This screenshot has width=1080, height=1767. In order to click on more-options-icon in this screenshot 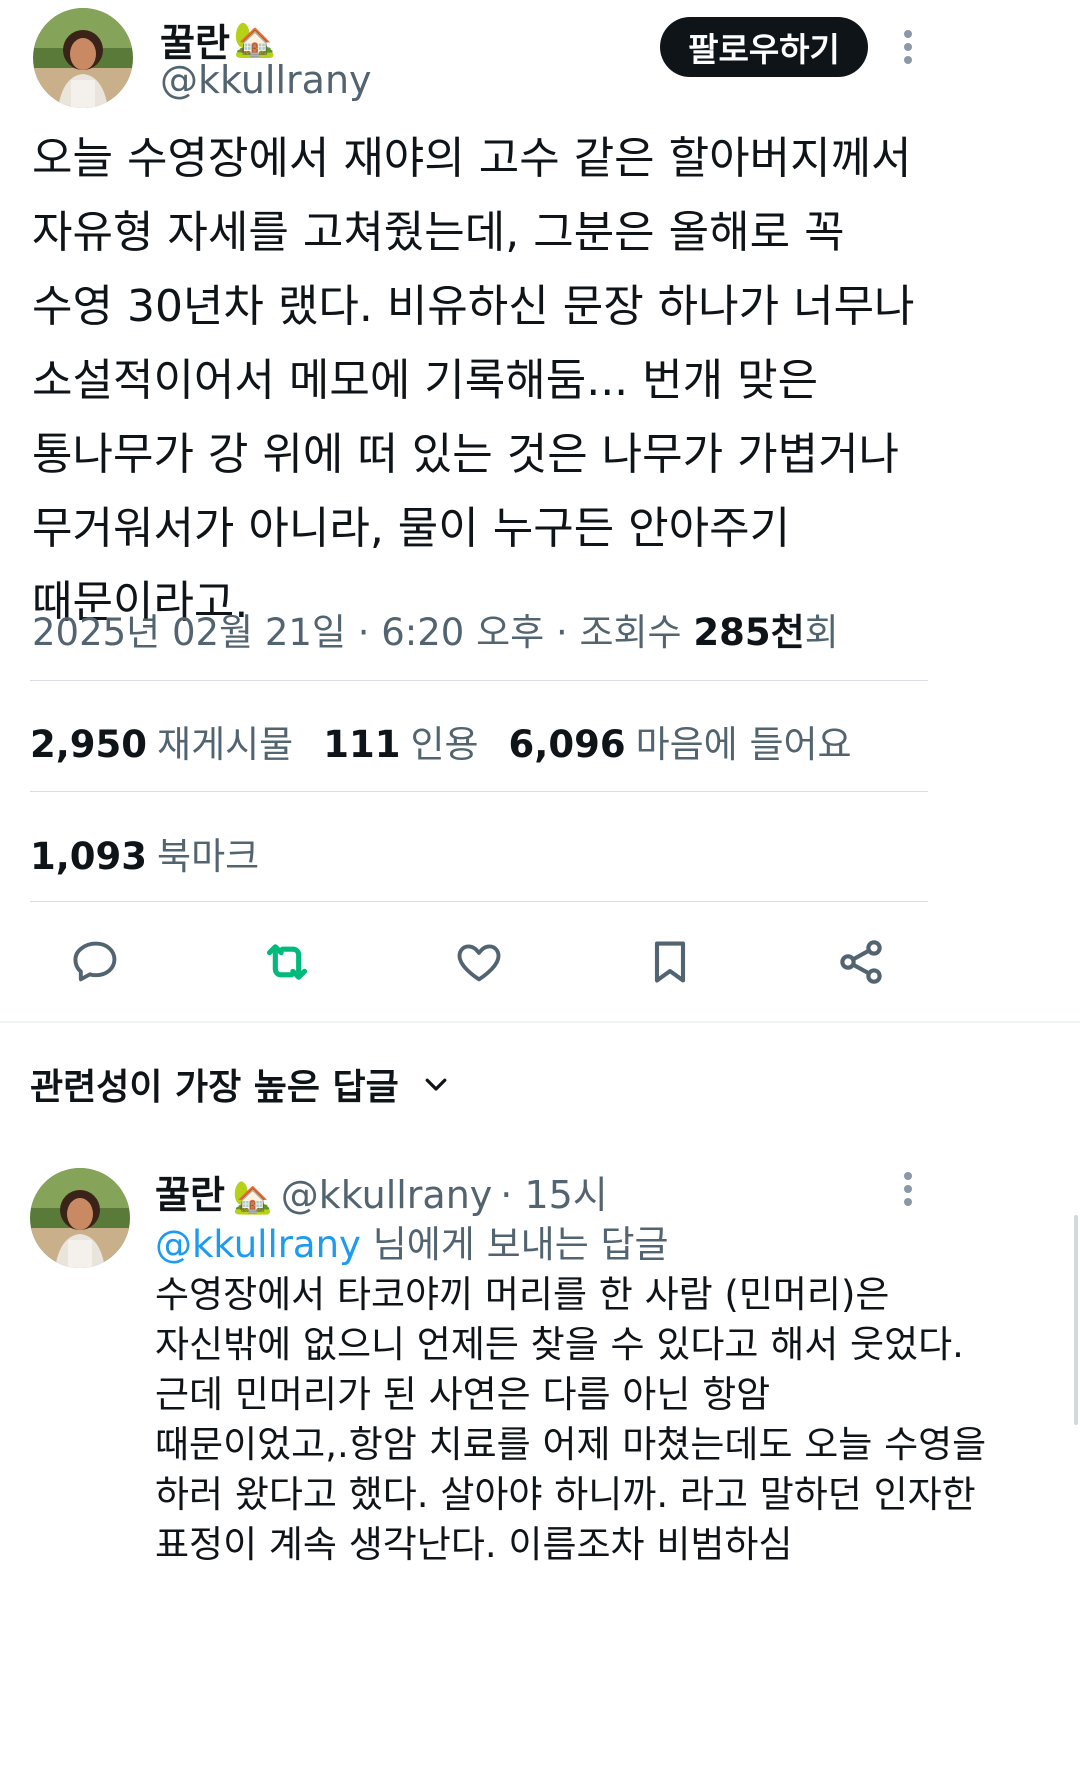, I will do `click(908, 47)`.